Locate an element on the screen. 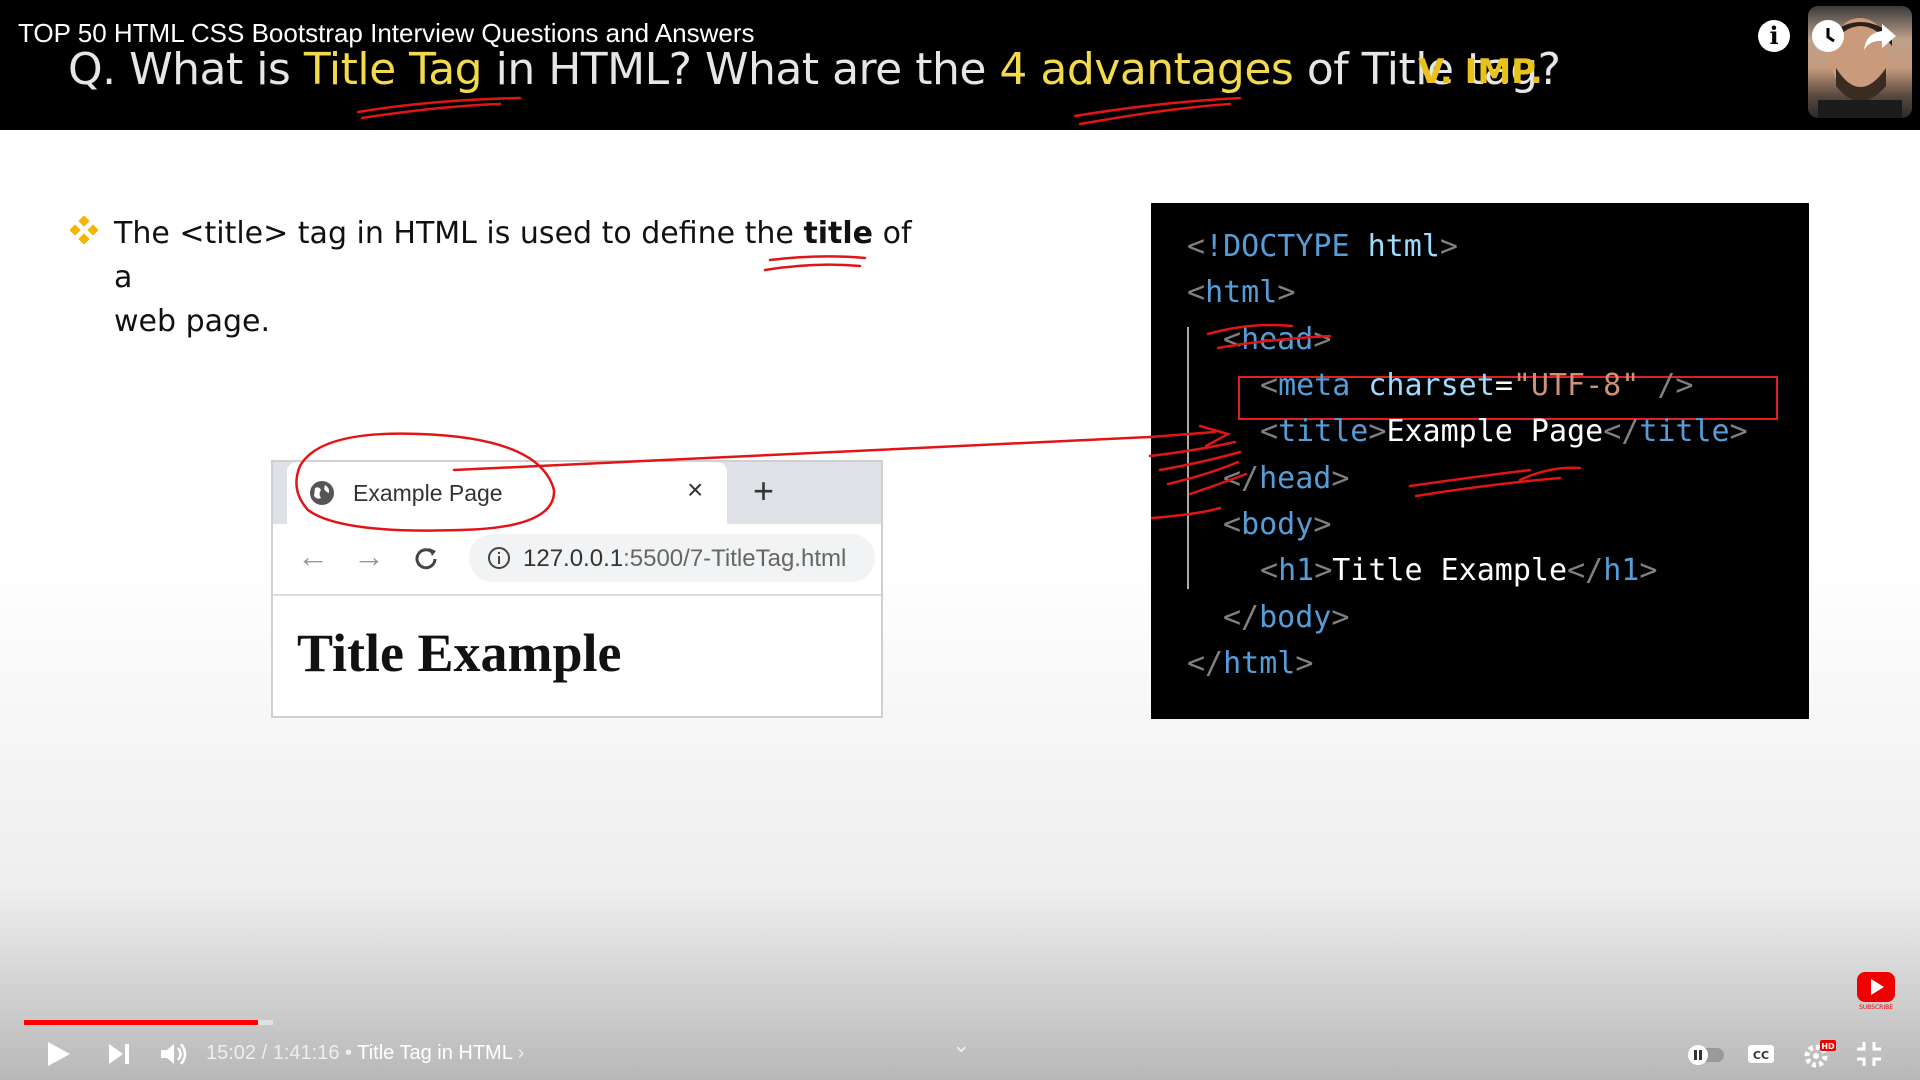  svg-text: HD is located at coordinates (1828, 1046).